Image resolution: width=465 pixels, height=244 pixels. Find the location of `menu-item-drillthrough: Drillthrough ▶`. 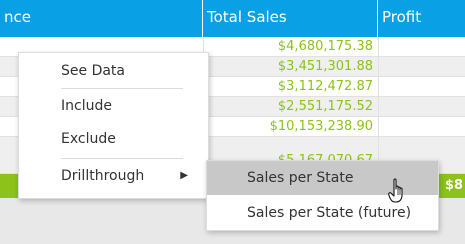

menu-item-drillthrough: Drillthrough ▶ is located at coordinates (113, 176).